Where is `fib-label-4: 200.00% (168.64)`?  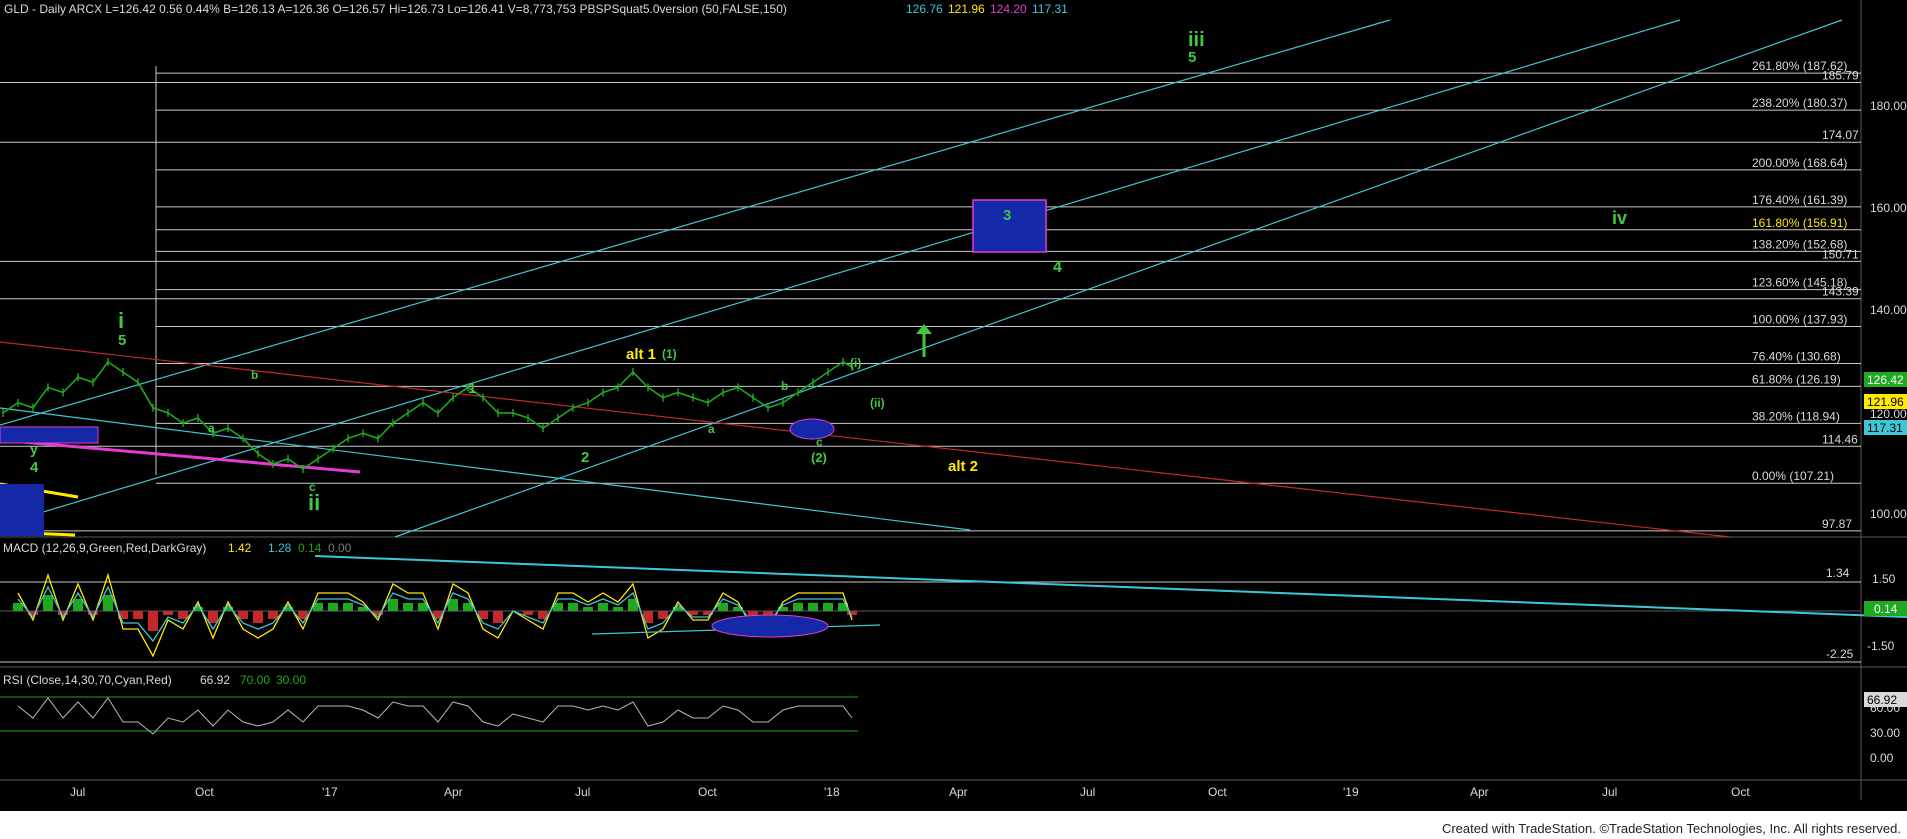
fib-label-4: 200.00% (168.64) is located at coordinates (1799, 163).